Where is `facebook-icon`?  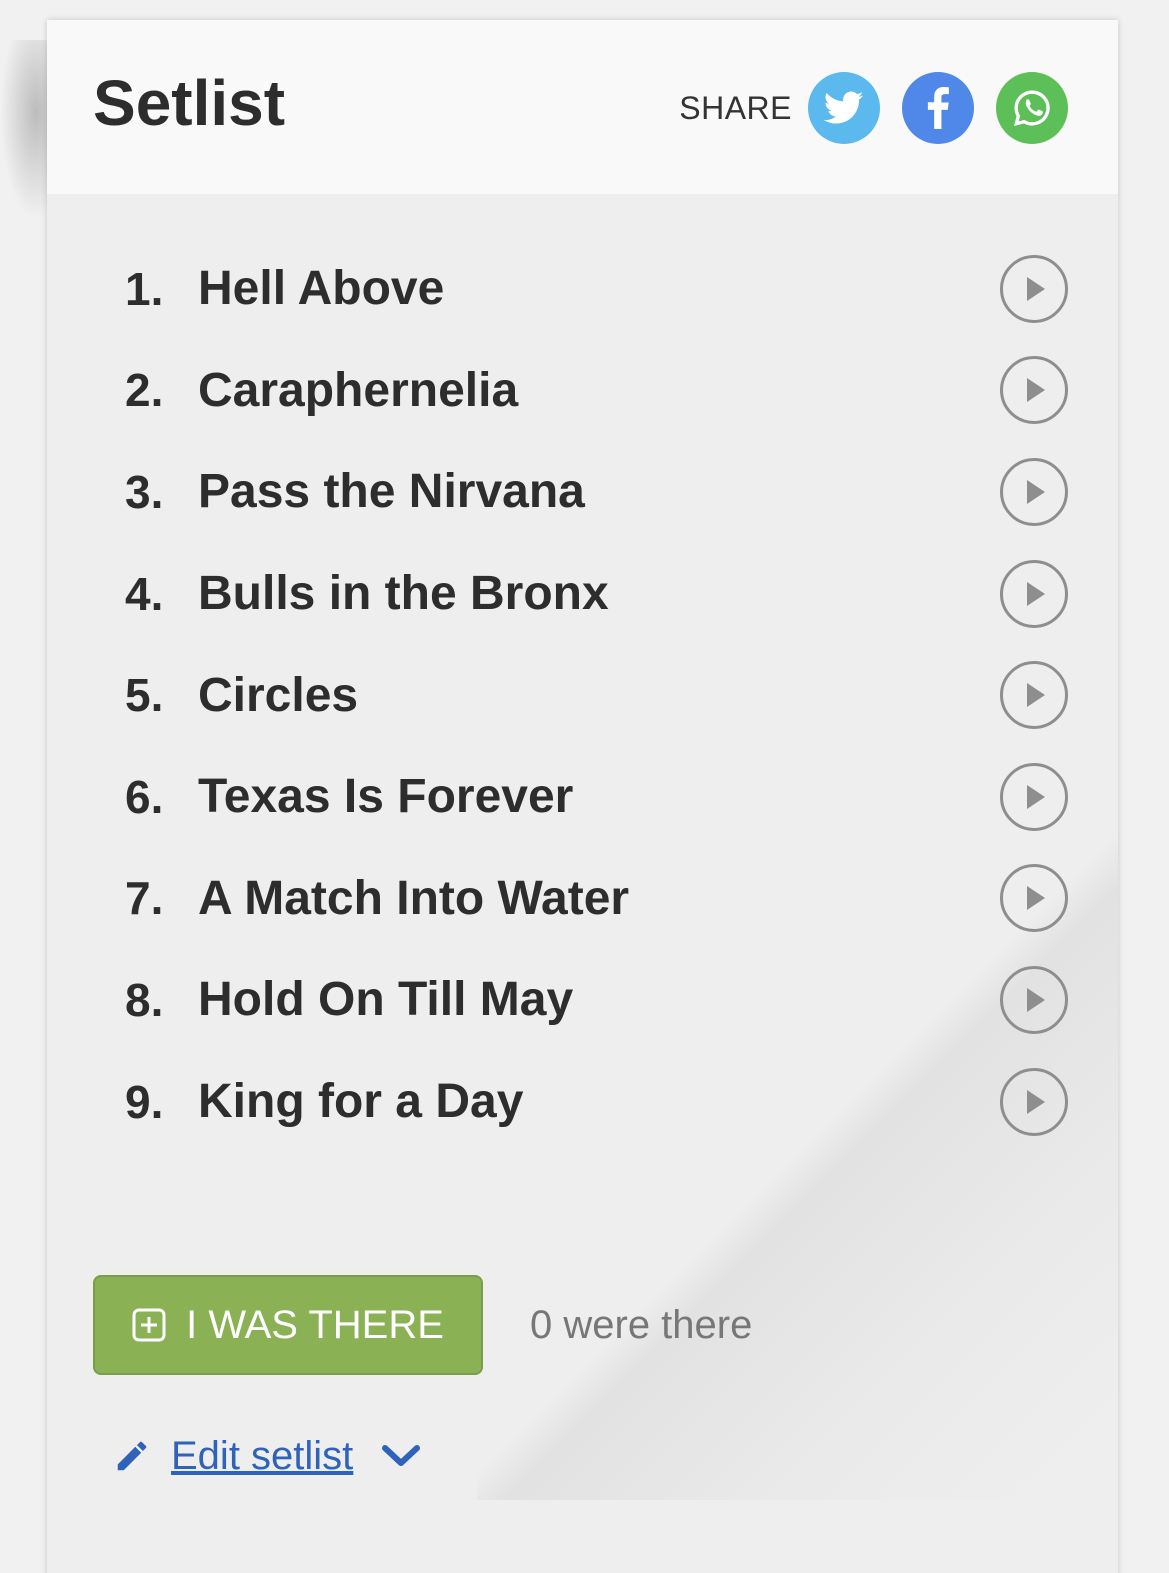 facebook-icon is located at coordinates (938, 108).